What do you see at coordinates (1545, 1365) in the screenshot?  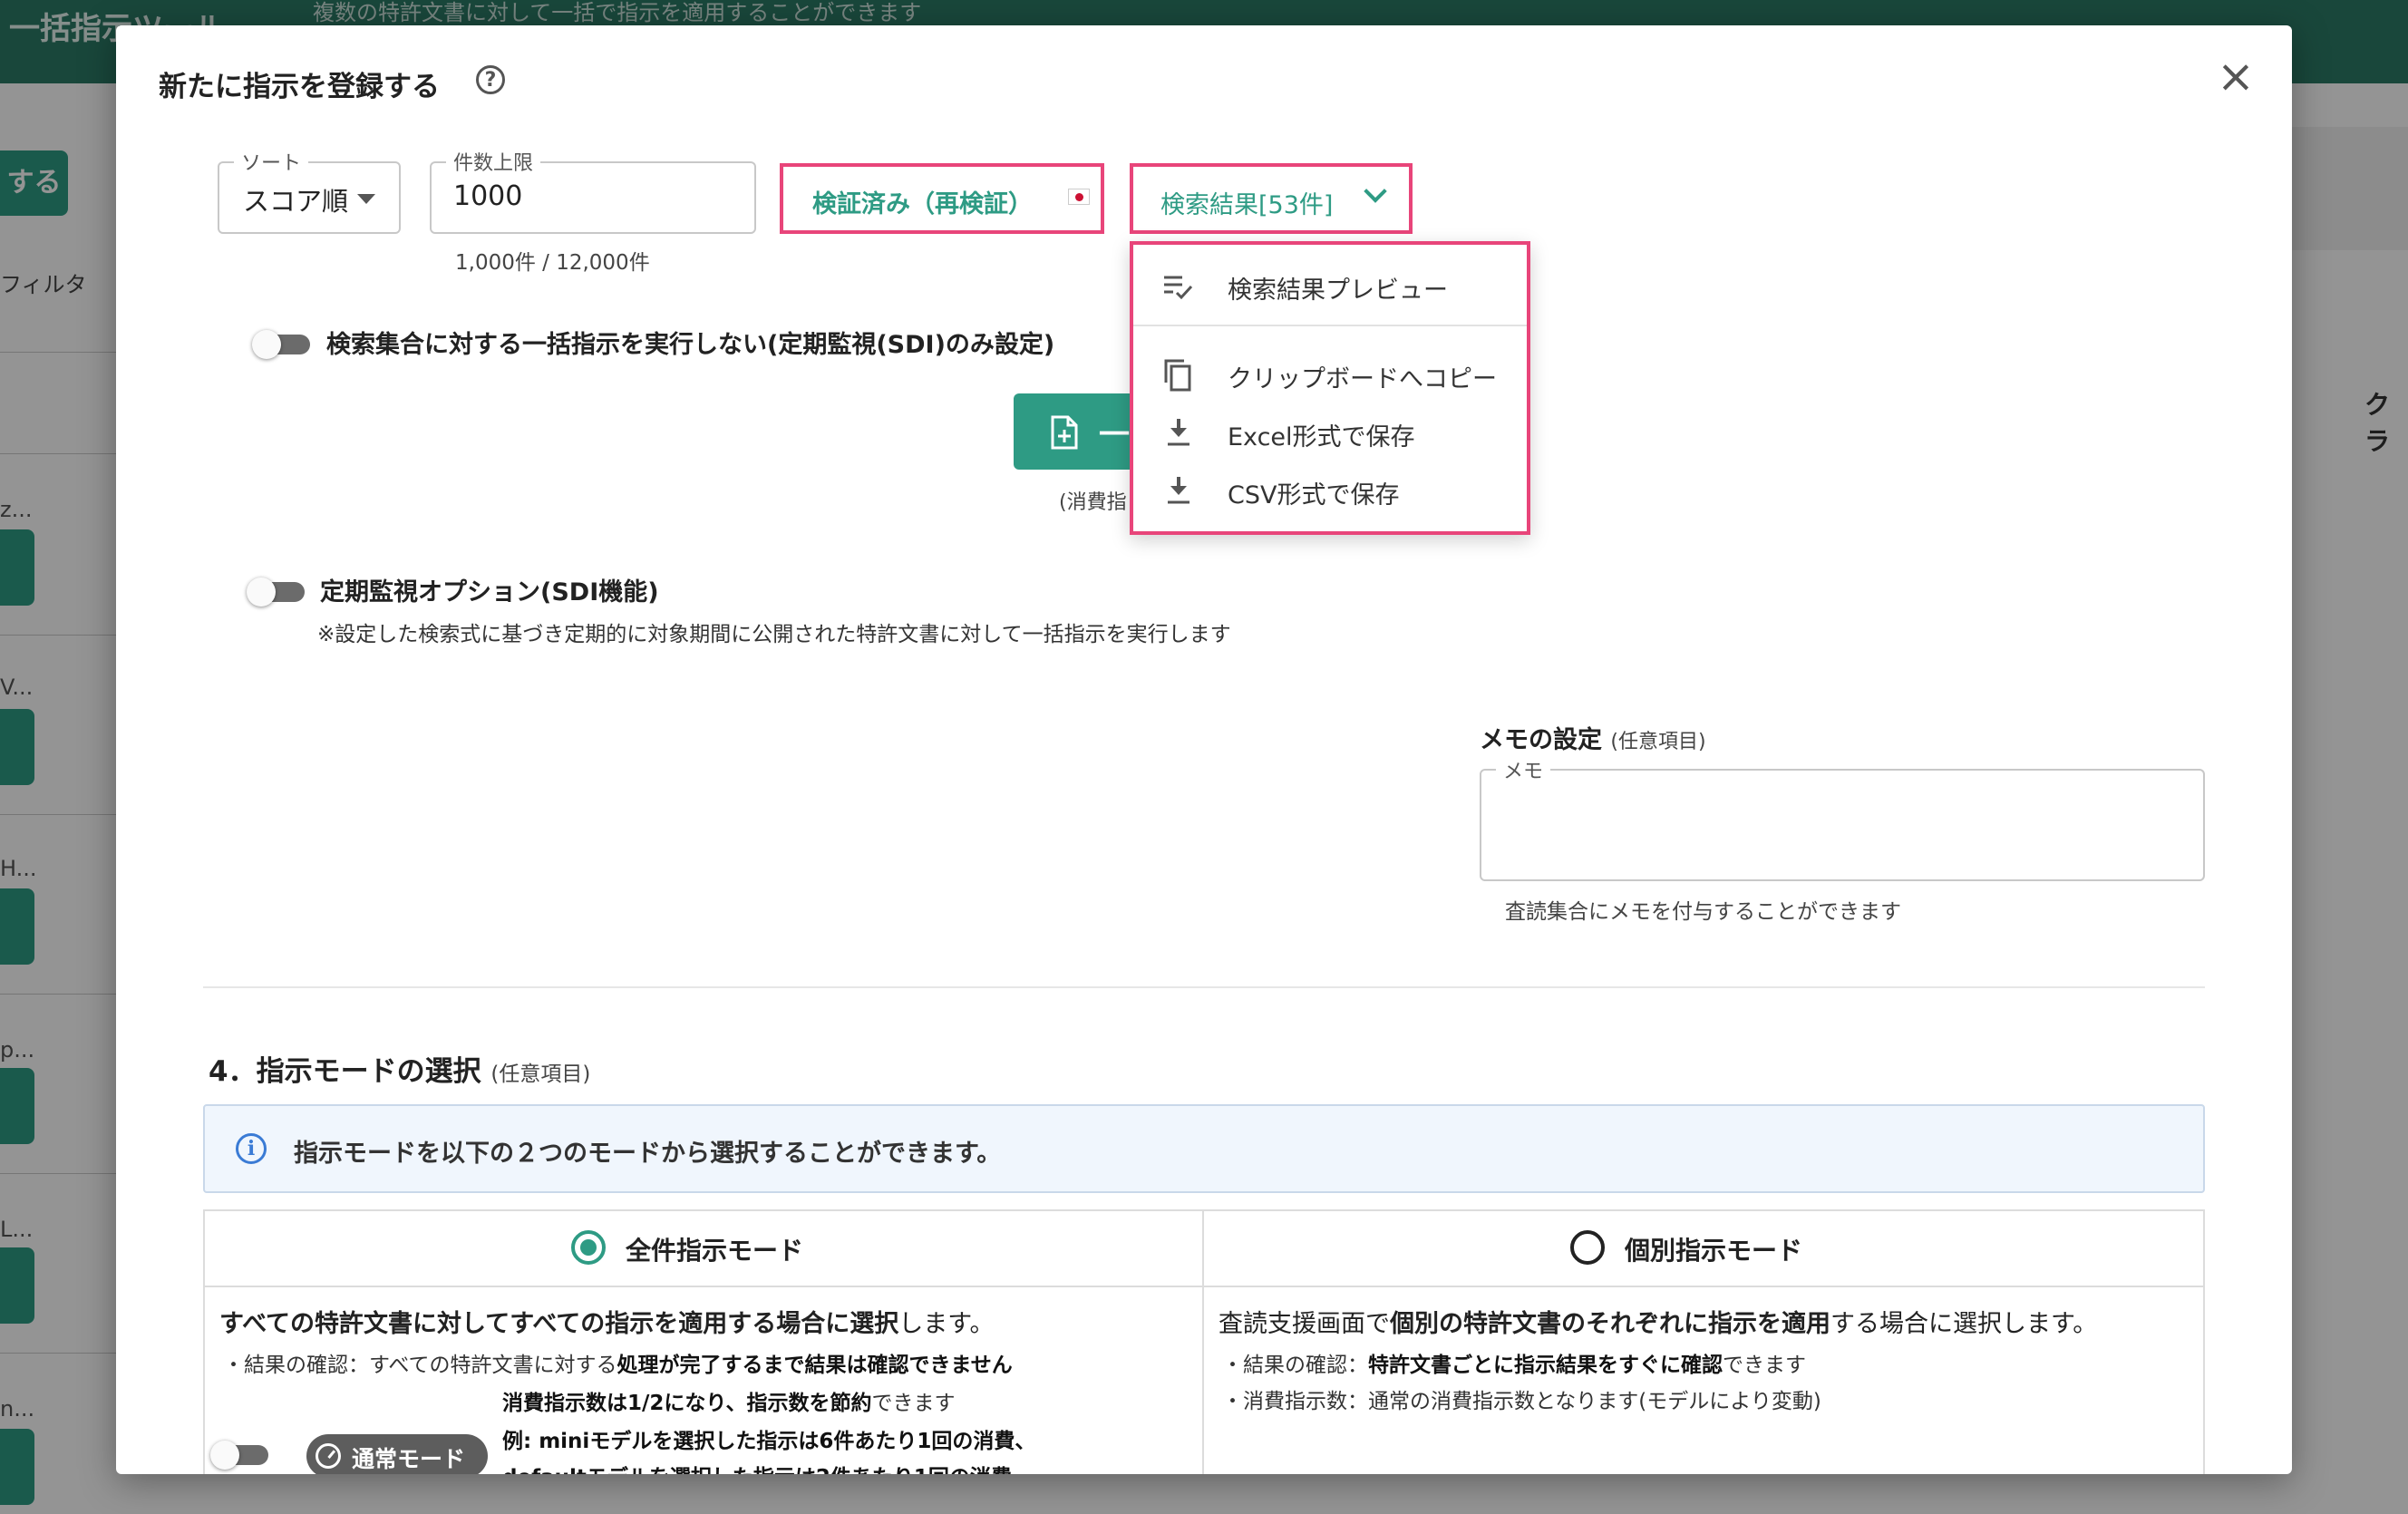 I see `individual-mode-result-check-strong: 特許文書ごとに指示結果をすぐに確認` at bounding box center [1545, 1365].